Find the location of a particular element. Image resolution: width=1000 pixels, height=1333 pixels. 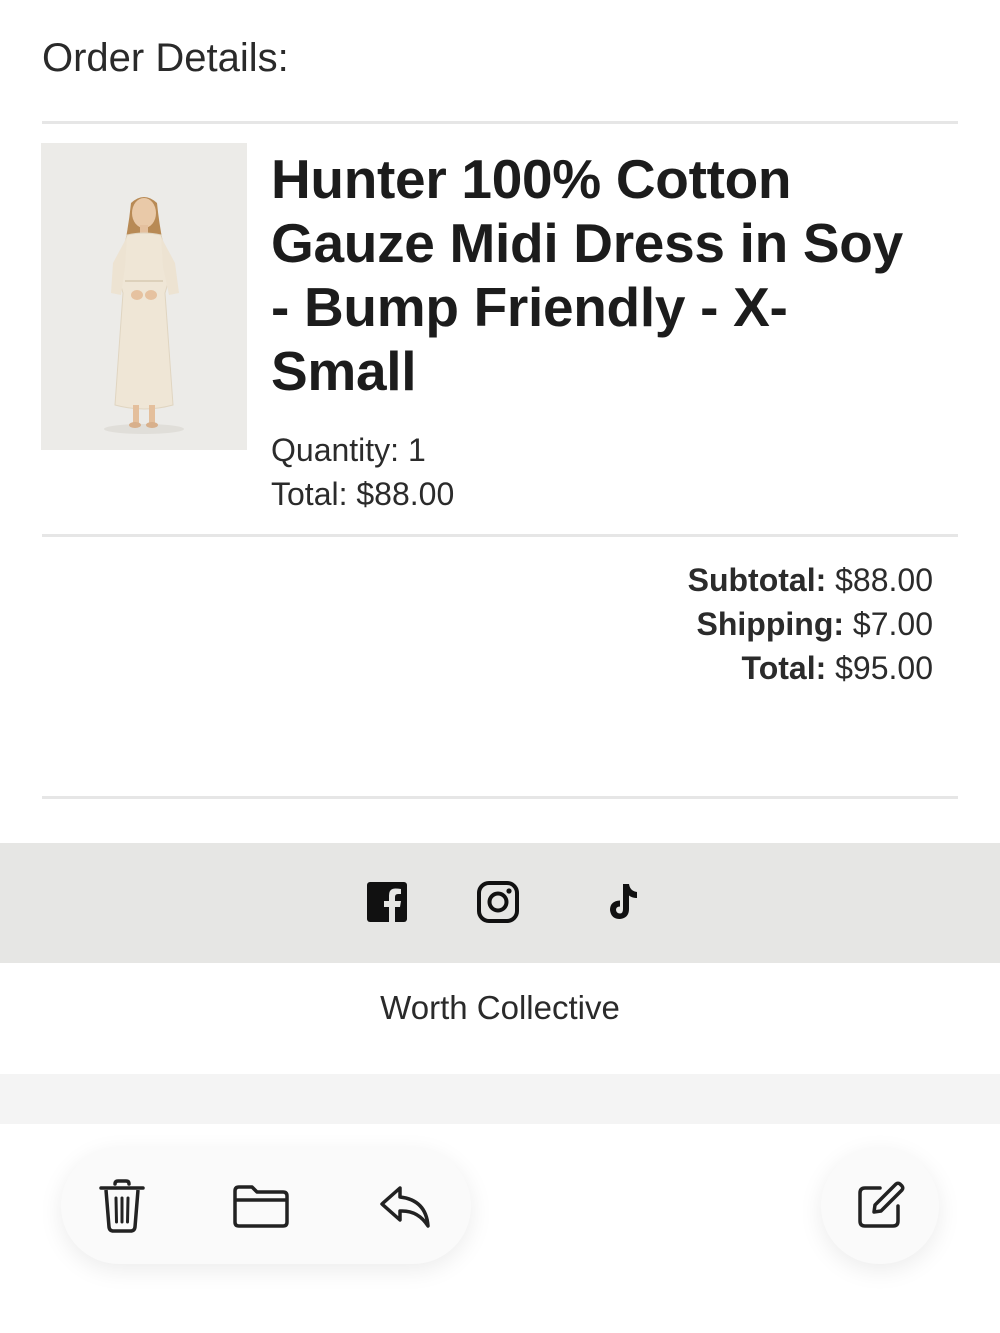

divider-middle is located at coordinates (500, 535).